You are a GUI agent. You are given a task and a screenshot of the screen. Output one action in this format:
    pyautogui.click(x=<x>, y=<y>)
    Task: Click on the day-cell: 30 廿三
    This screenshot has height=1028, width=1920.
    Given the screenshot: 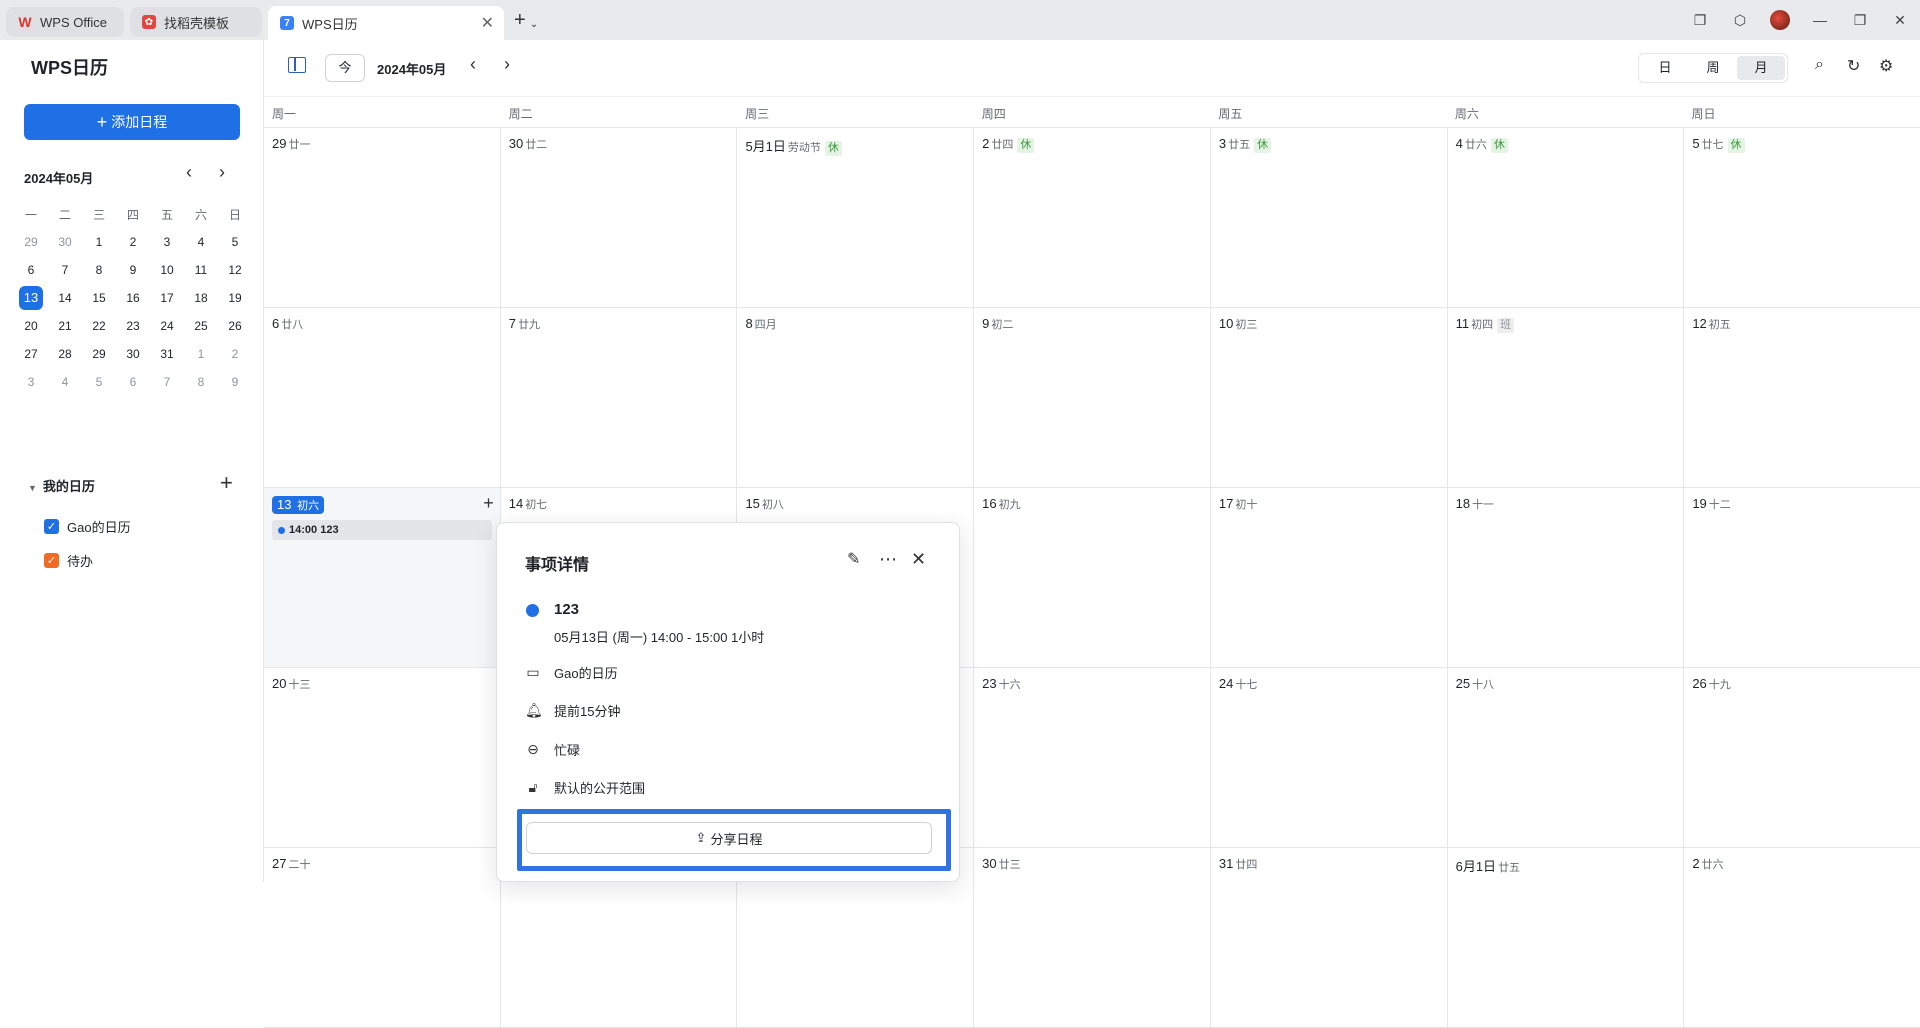 What is the action you would take?
    pyautogui.click(x=1092, y=937)
    